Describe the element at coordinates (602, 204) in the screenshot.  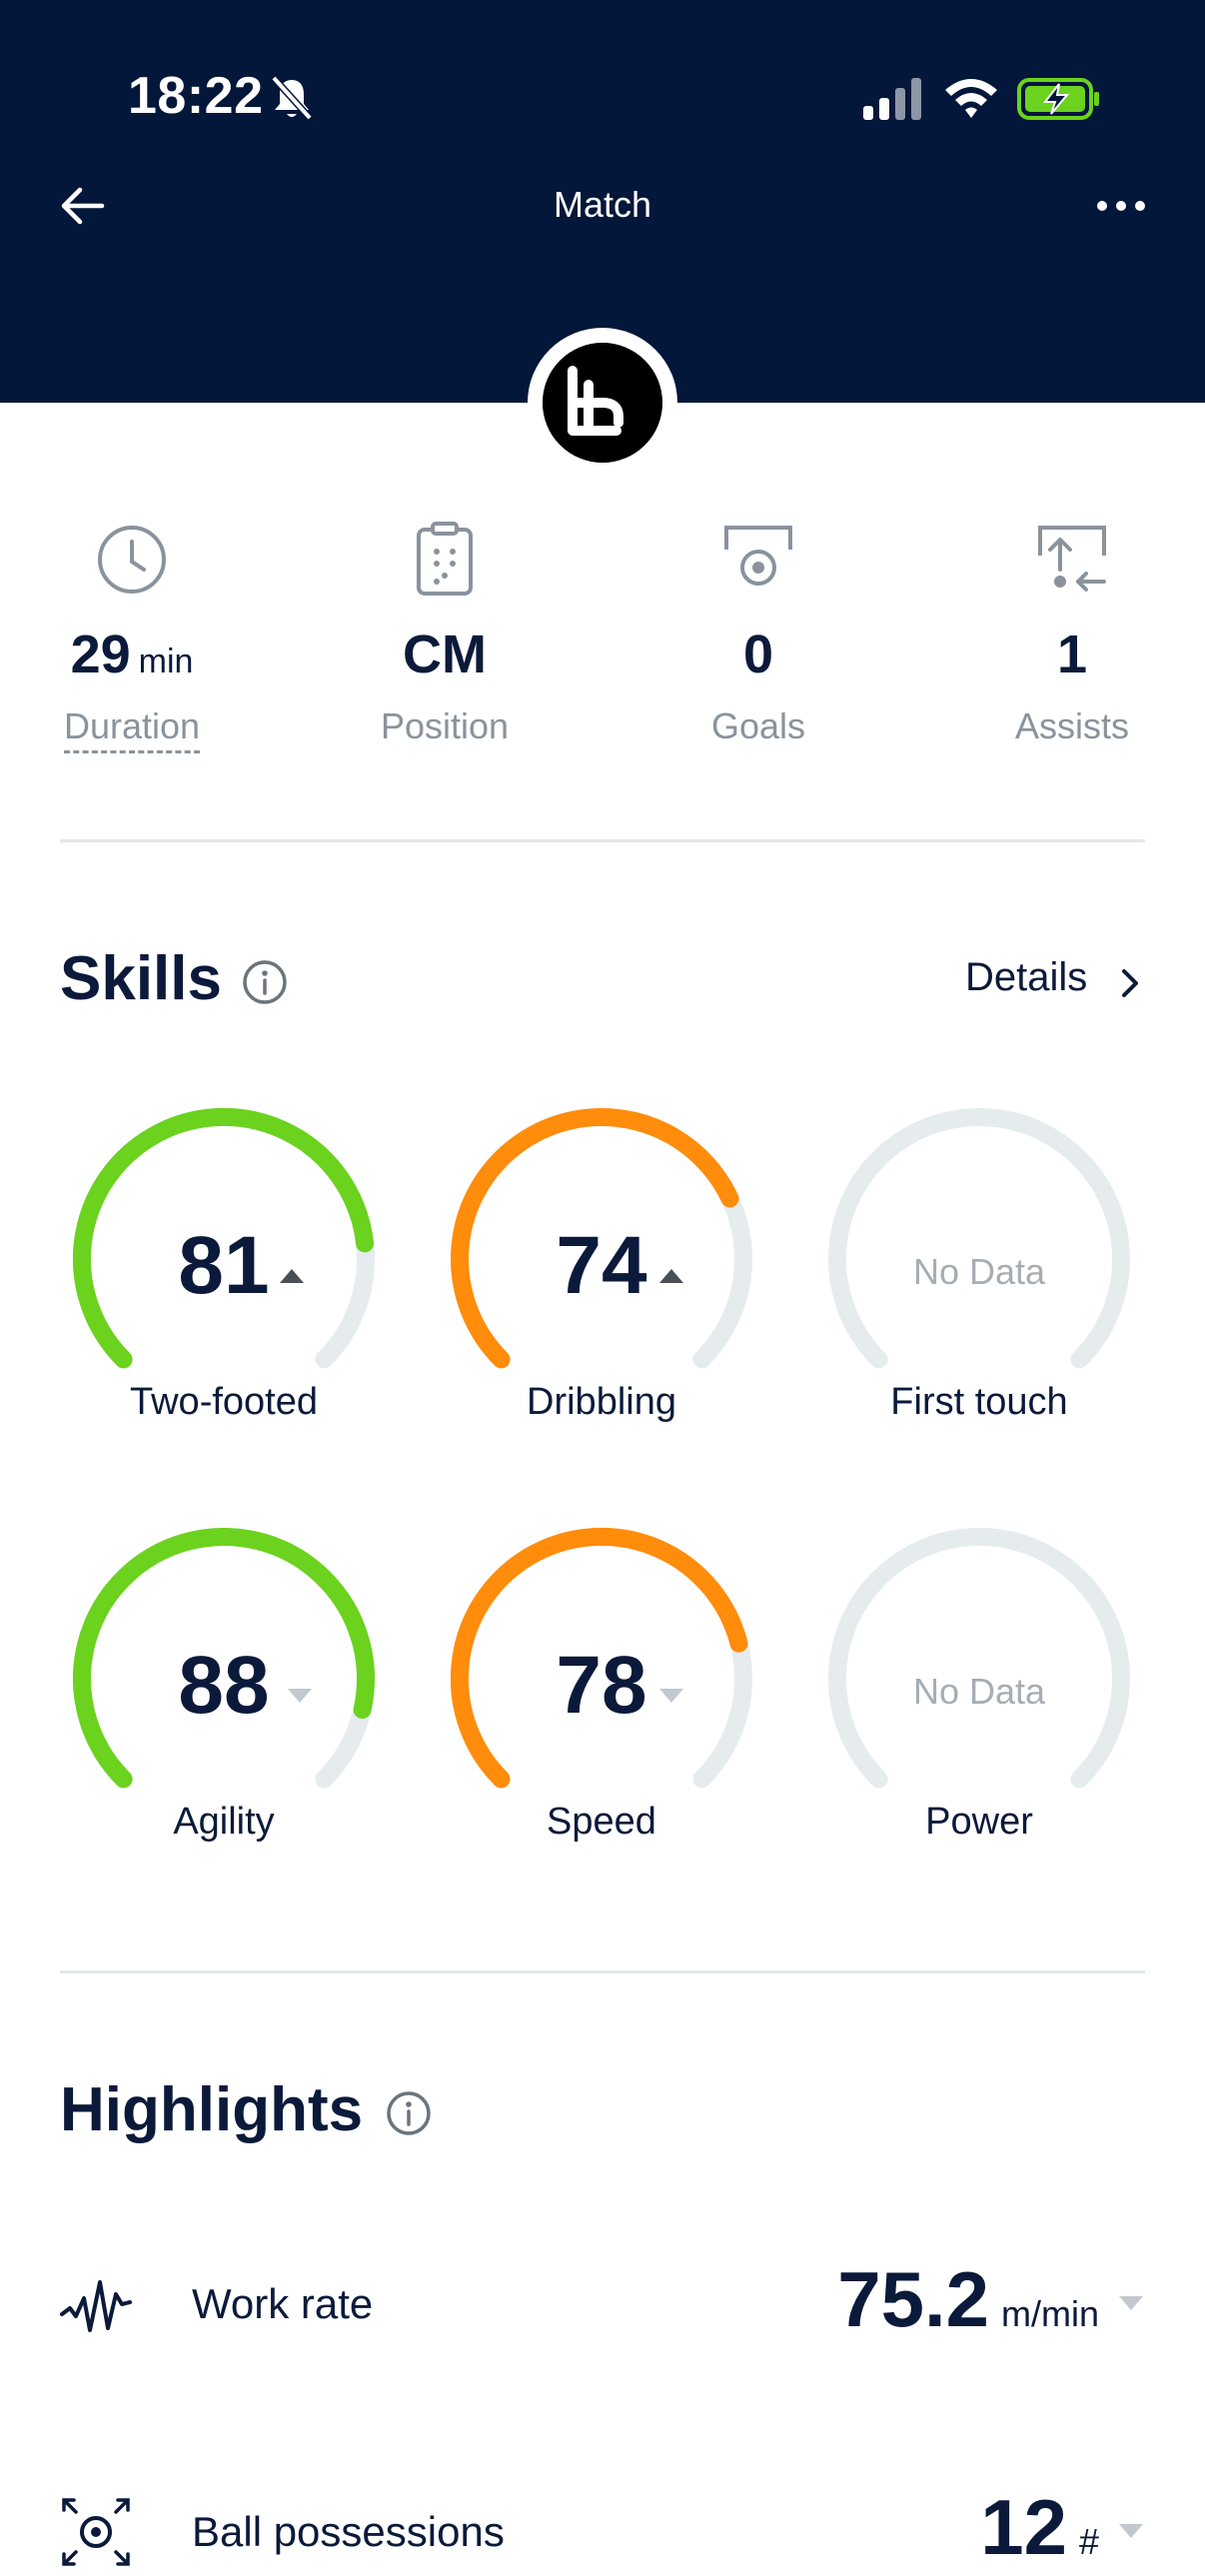
I see `page-title: Match` at that location.